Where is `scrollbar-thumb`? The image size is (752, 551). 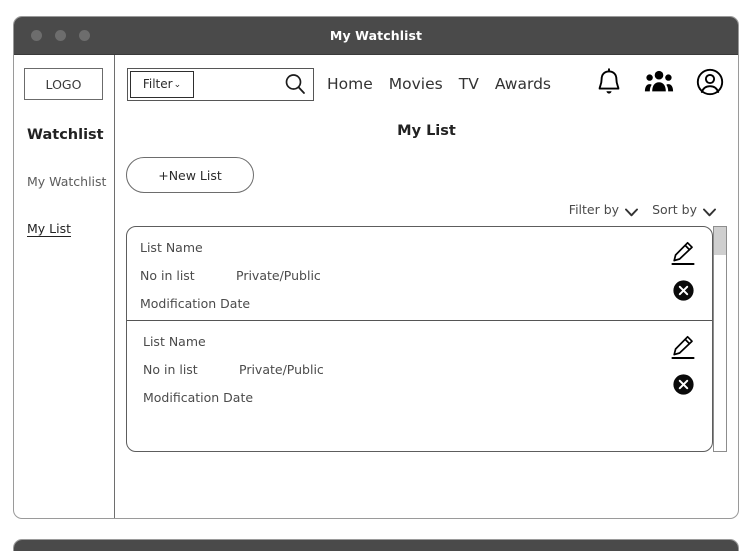
scrollbar-thumb is located at coordinates (720, 241).